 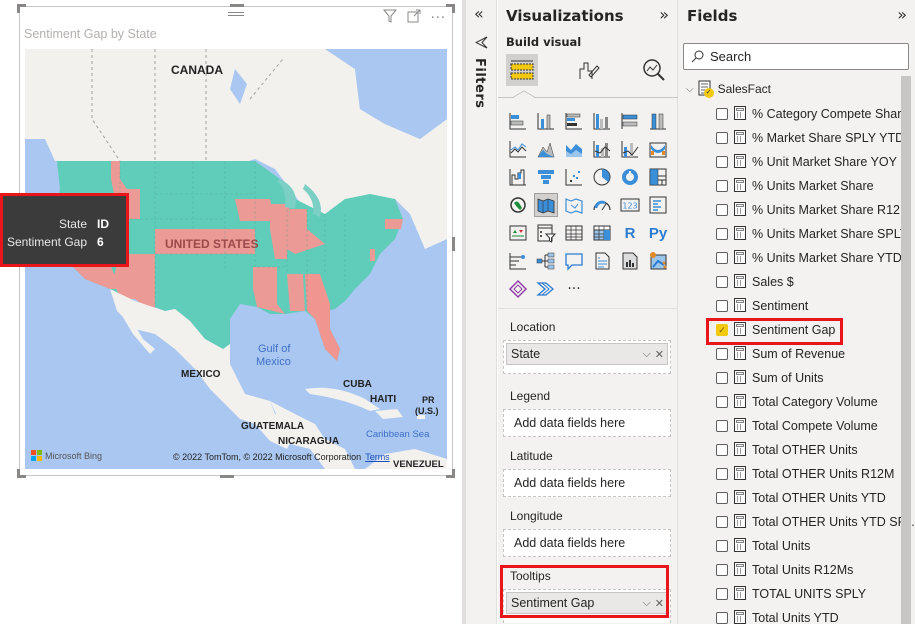 I want to click on r-script-visual-icon: R, so click(x=630, y=233).